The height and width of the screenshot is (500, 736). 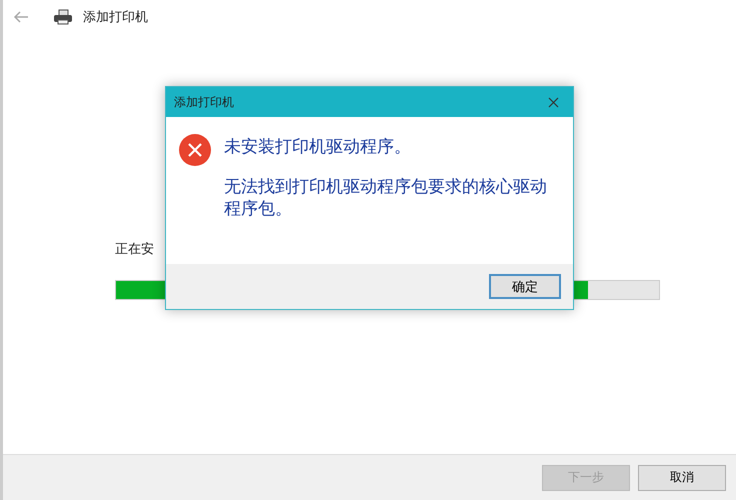 I want to click on window-title: 添加打印机, so click(x=115, y=17).